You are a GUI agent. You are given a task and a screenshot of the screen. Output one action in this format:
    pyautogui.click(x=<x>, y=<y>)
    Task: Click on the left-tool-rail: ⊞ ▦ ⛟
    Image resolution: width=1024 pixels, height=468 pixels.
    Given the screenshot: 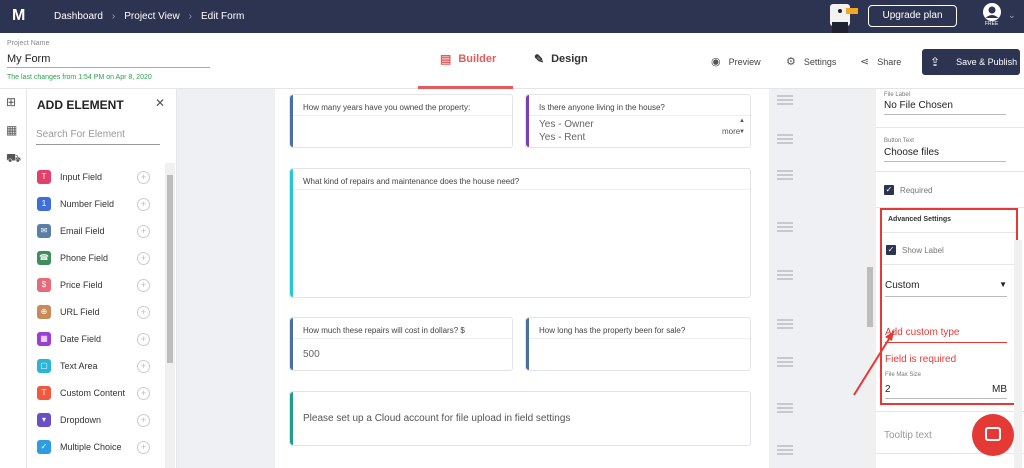 What is the action you would take?
    pyautogui.click(x=13, y=278)
    